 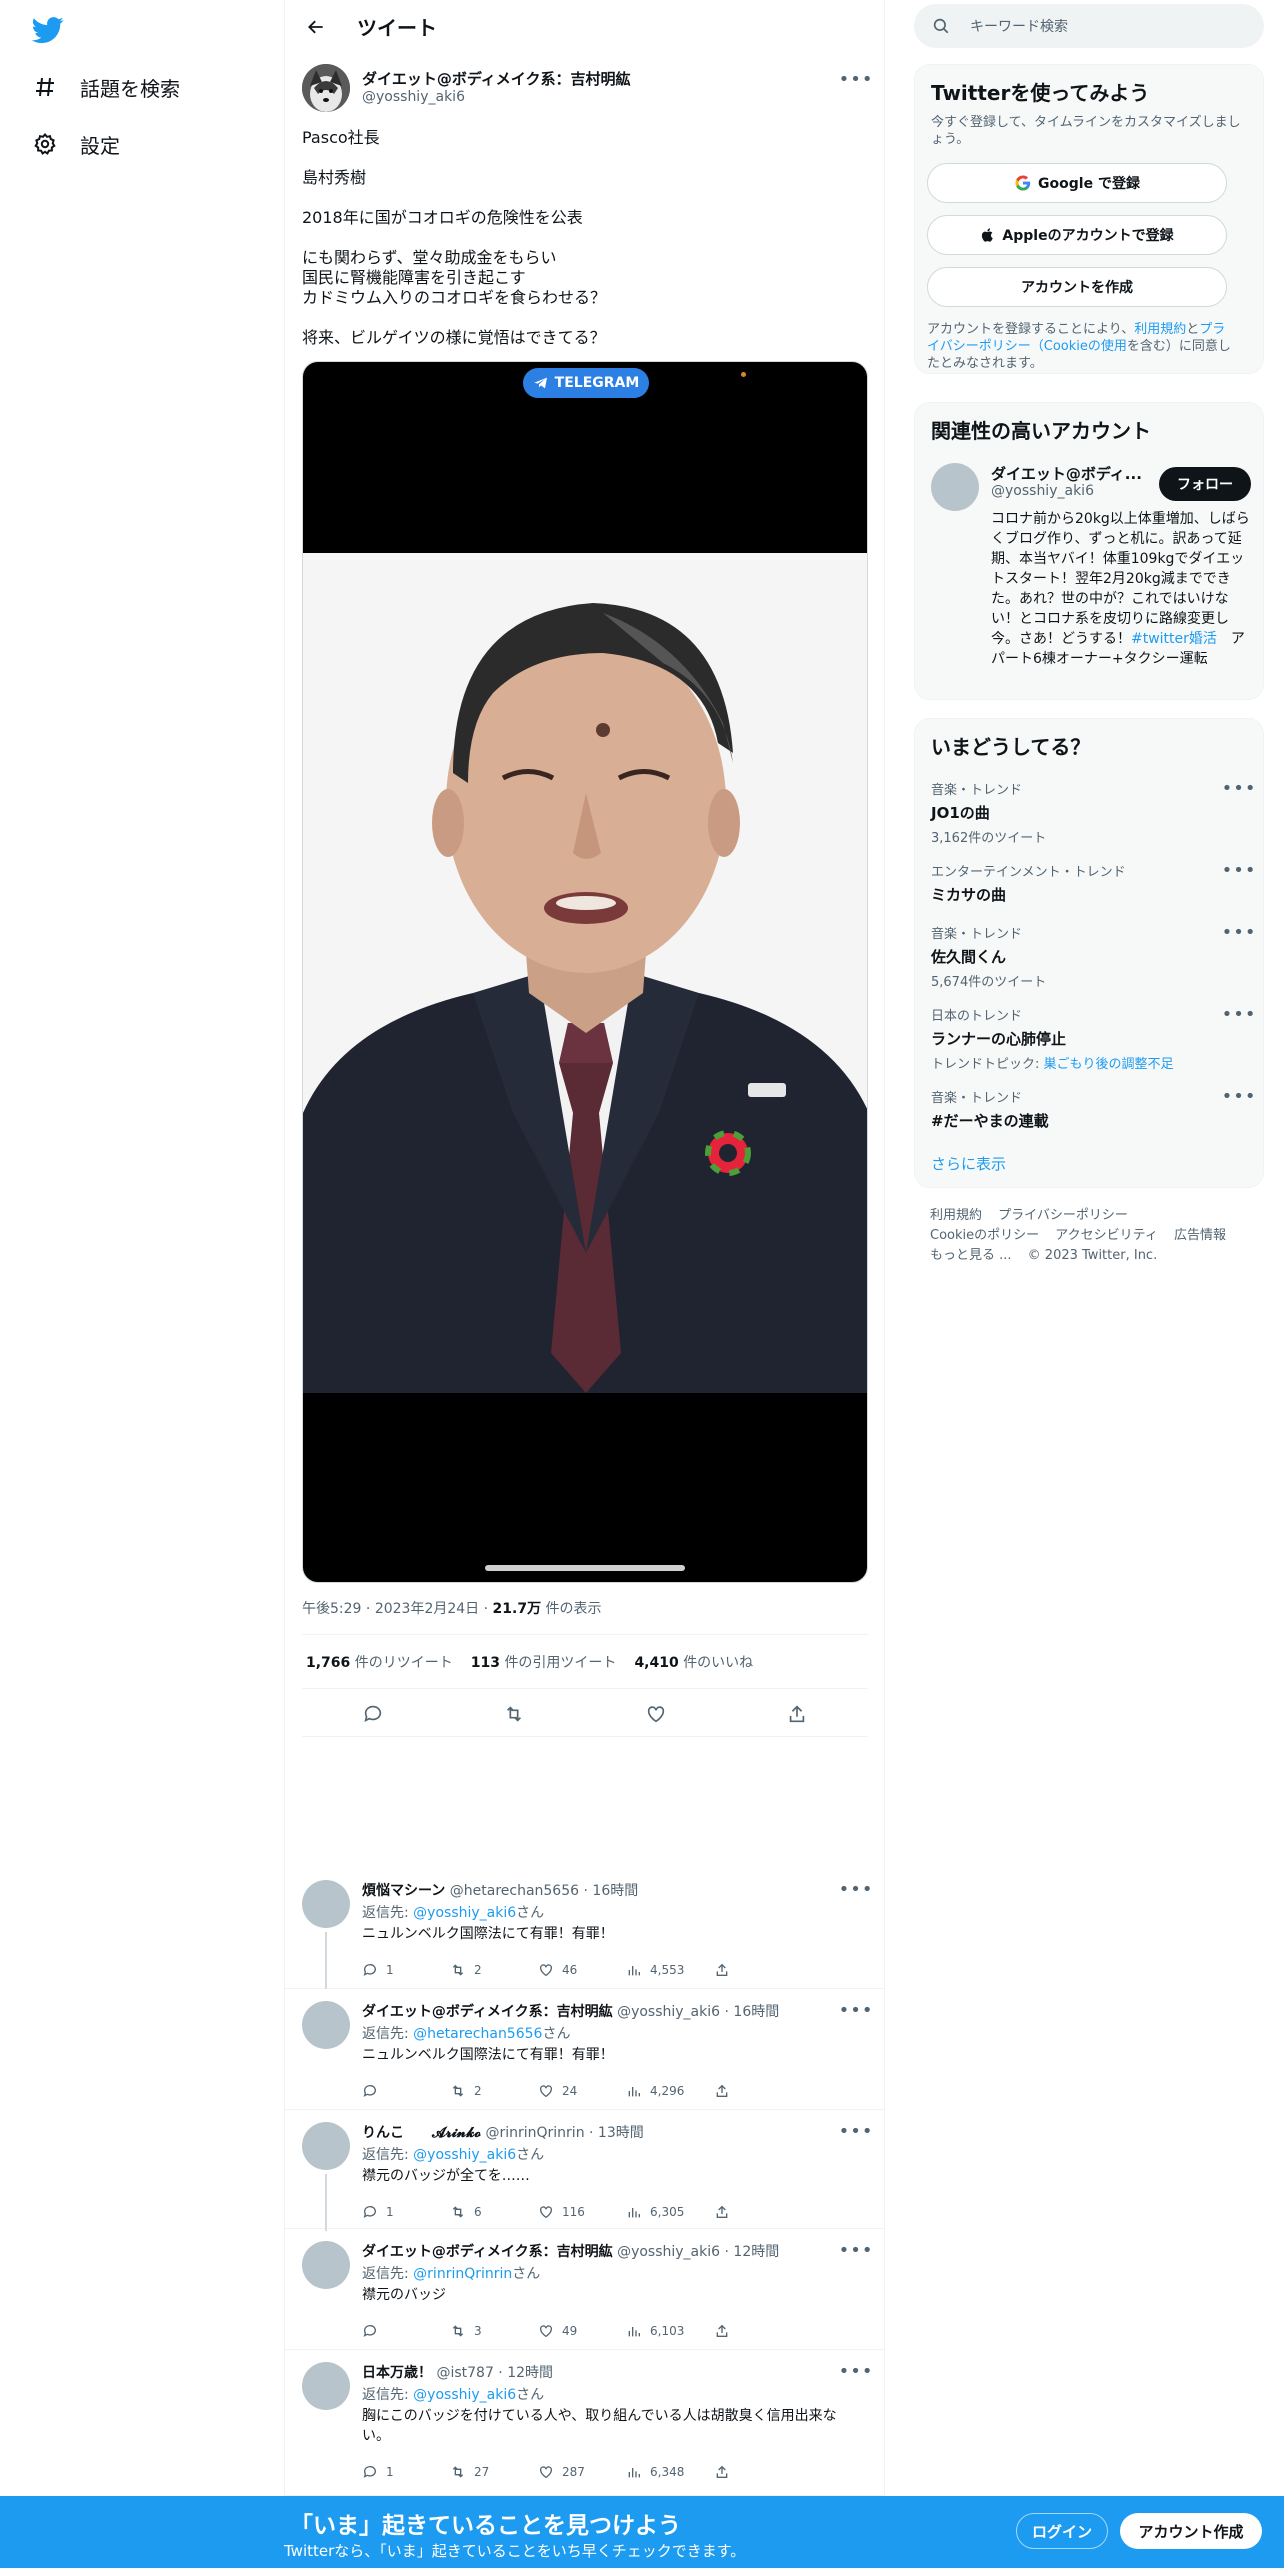 What do you see at coordinates (1062, 2531) in the screenshot?
I see `login-button: ログイン` at bounding box center [1062, 2531].